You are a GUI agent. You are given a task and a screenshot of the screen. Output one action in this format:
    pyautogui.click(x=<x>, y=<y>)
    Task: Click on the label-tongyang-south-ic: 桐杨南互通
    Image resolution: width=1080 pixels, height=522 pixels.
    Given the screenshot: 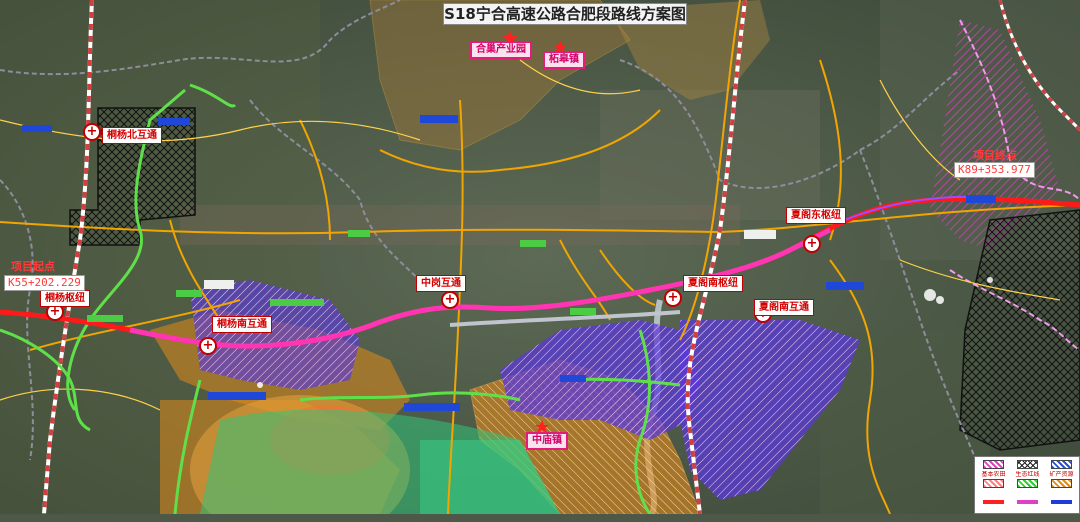 What is the action you would take?
    pyautogui.click(x=242, y=324)
    